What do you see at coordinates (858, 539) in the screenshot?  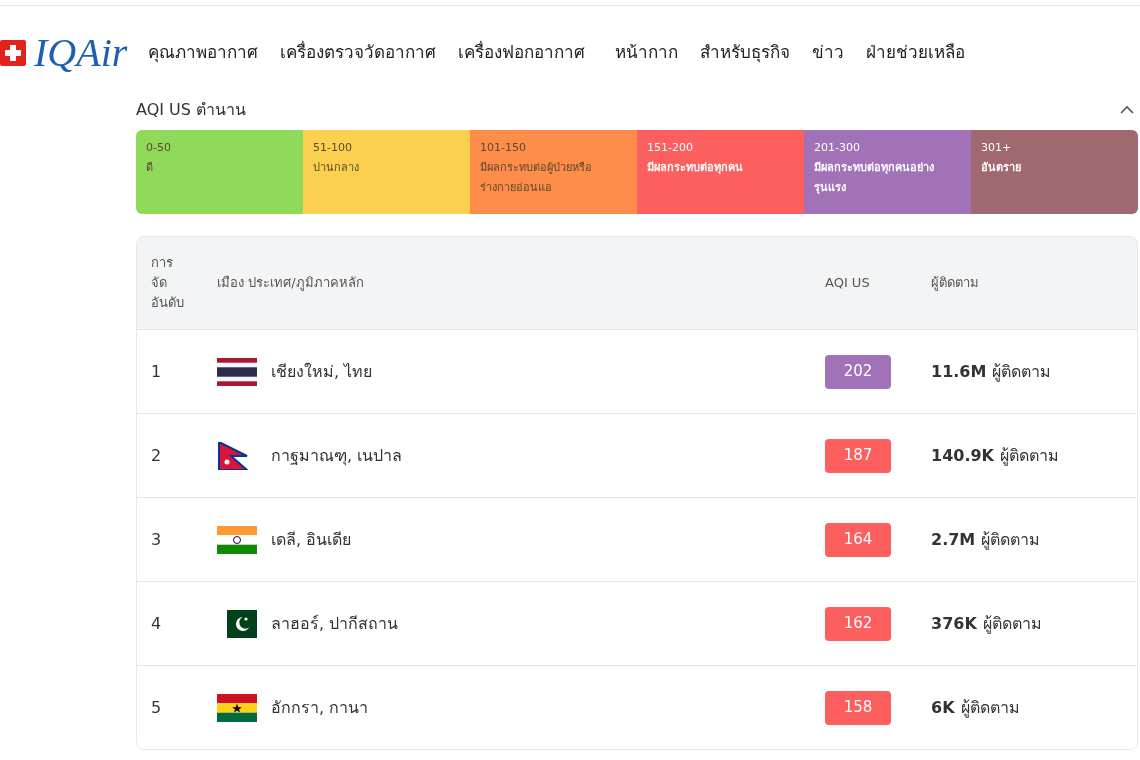 I see `aqi-badge: 164` at bounding box center [858, 539].